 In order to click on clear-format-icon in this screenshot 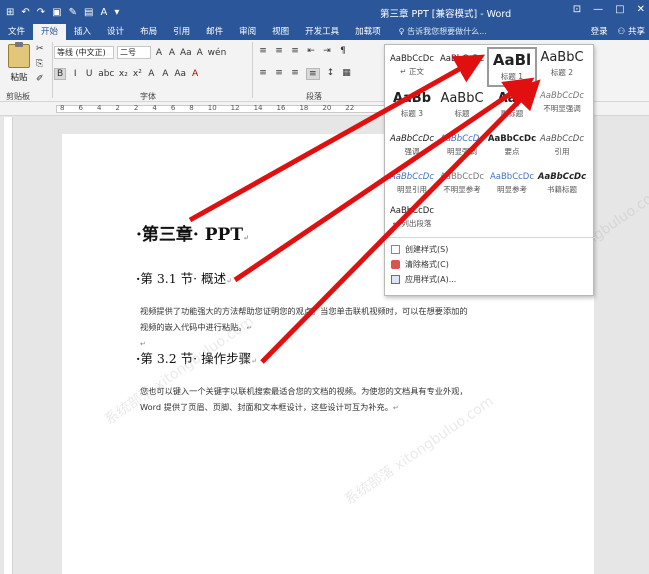, I will do `click(395, 264)`.